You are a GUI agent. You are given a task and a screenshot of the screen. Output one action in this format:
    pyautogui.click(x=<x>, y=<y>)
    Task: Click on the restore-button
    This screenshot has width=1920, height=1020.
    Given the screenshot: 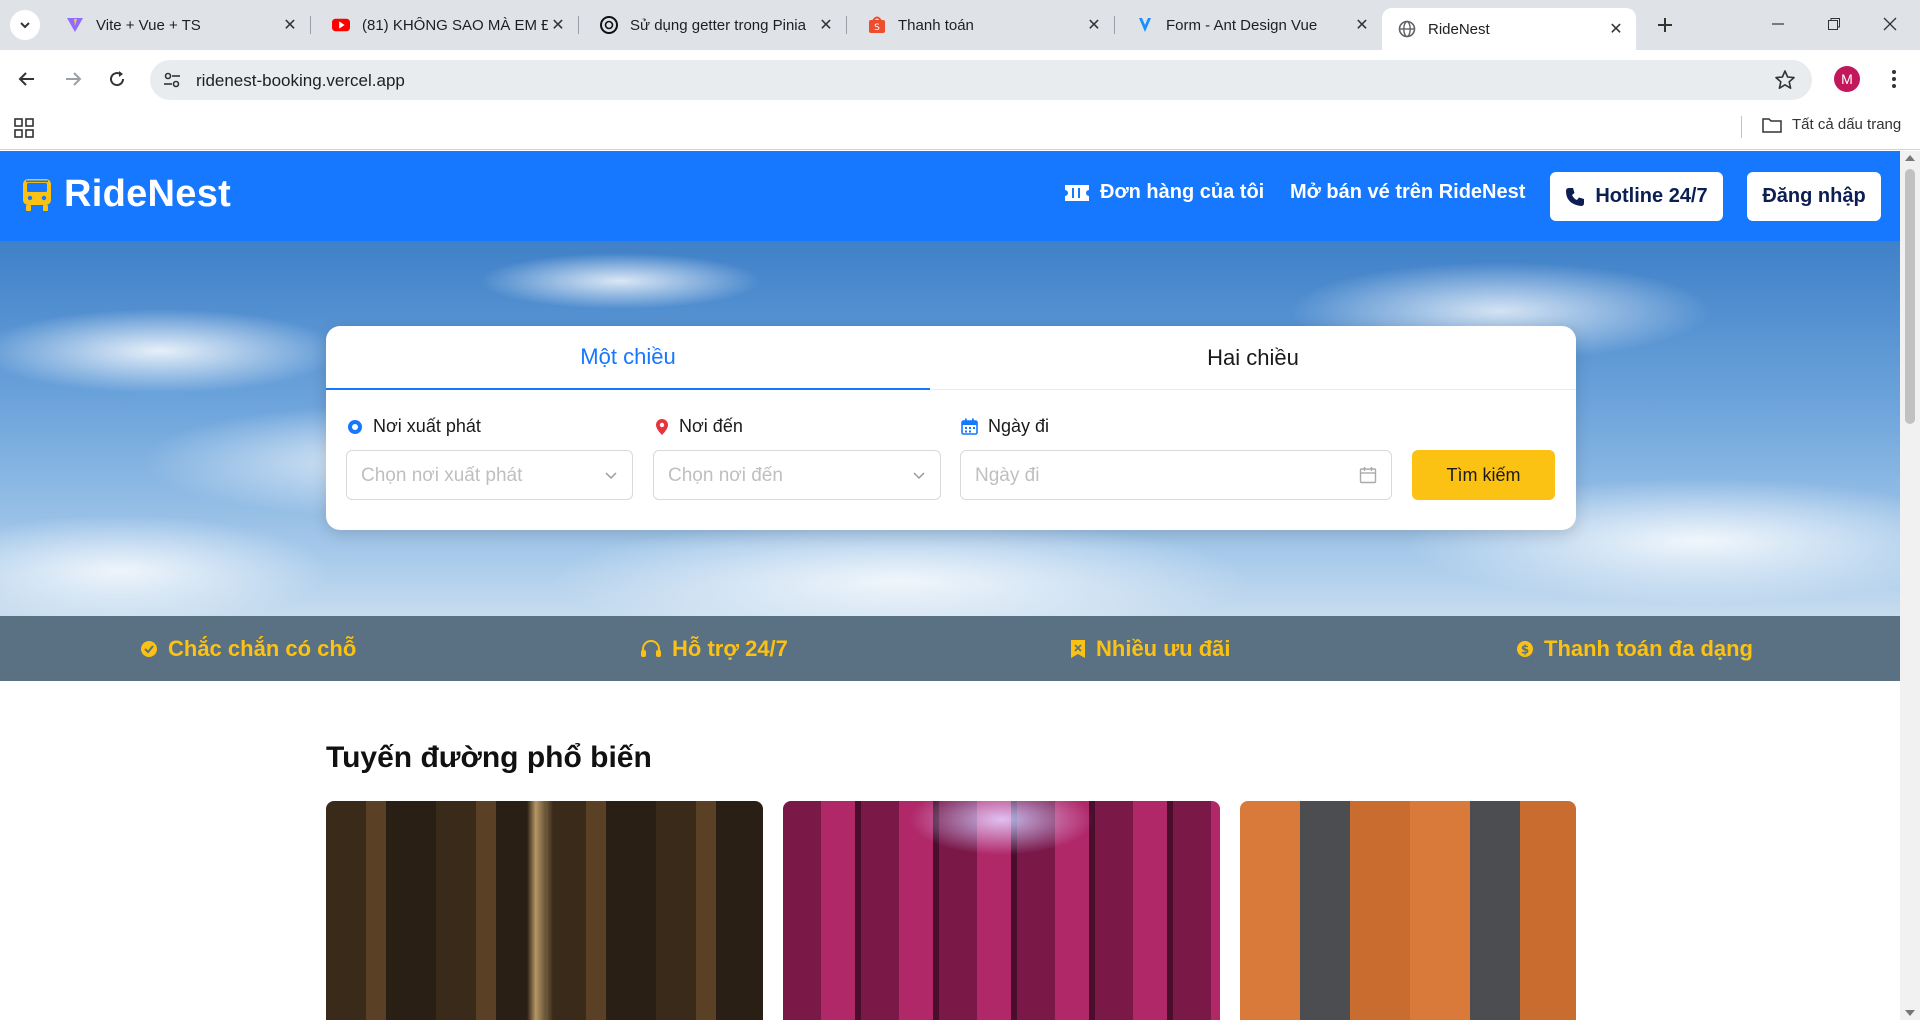 What is the action you would take?
    pyautogui.click(x=1834, y=24)
    